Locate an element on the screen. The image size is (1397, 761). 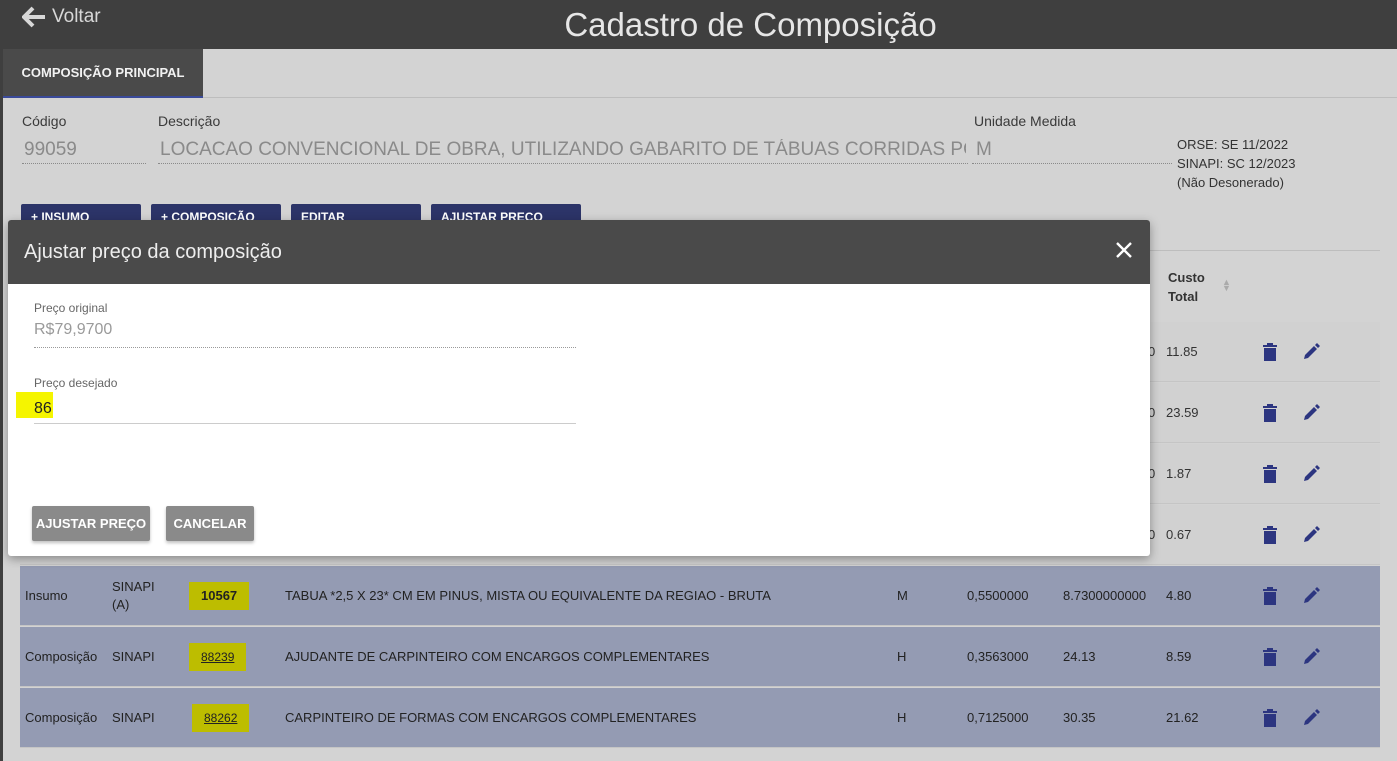
custo-total-header: Custo Total is located at coordinates (1186, 287).